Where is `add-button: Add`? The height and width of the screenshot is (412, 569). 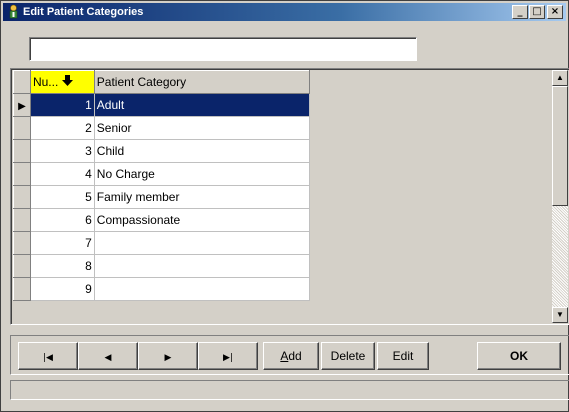 add-button: Add is located at coordinates (291, 356).